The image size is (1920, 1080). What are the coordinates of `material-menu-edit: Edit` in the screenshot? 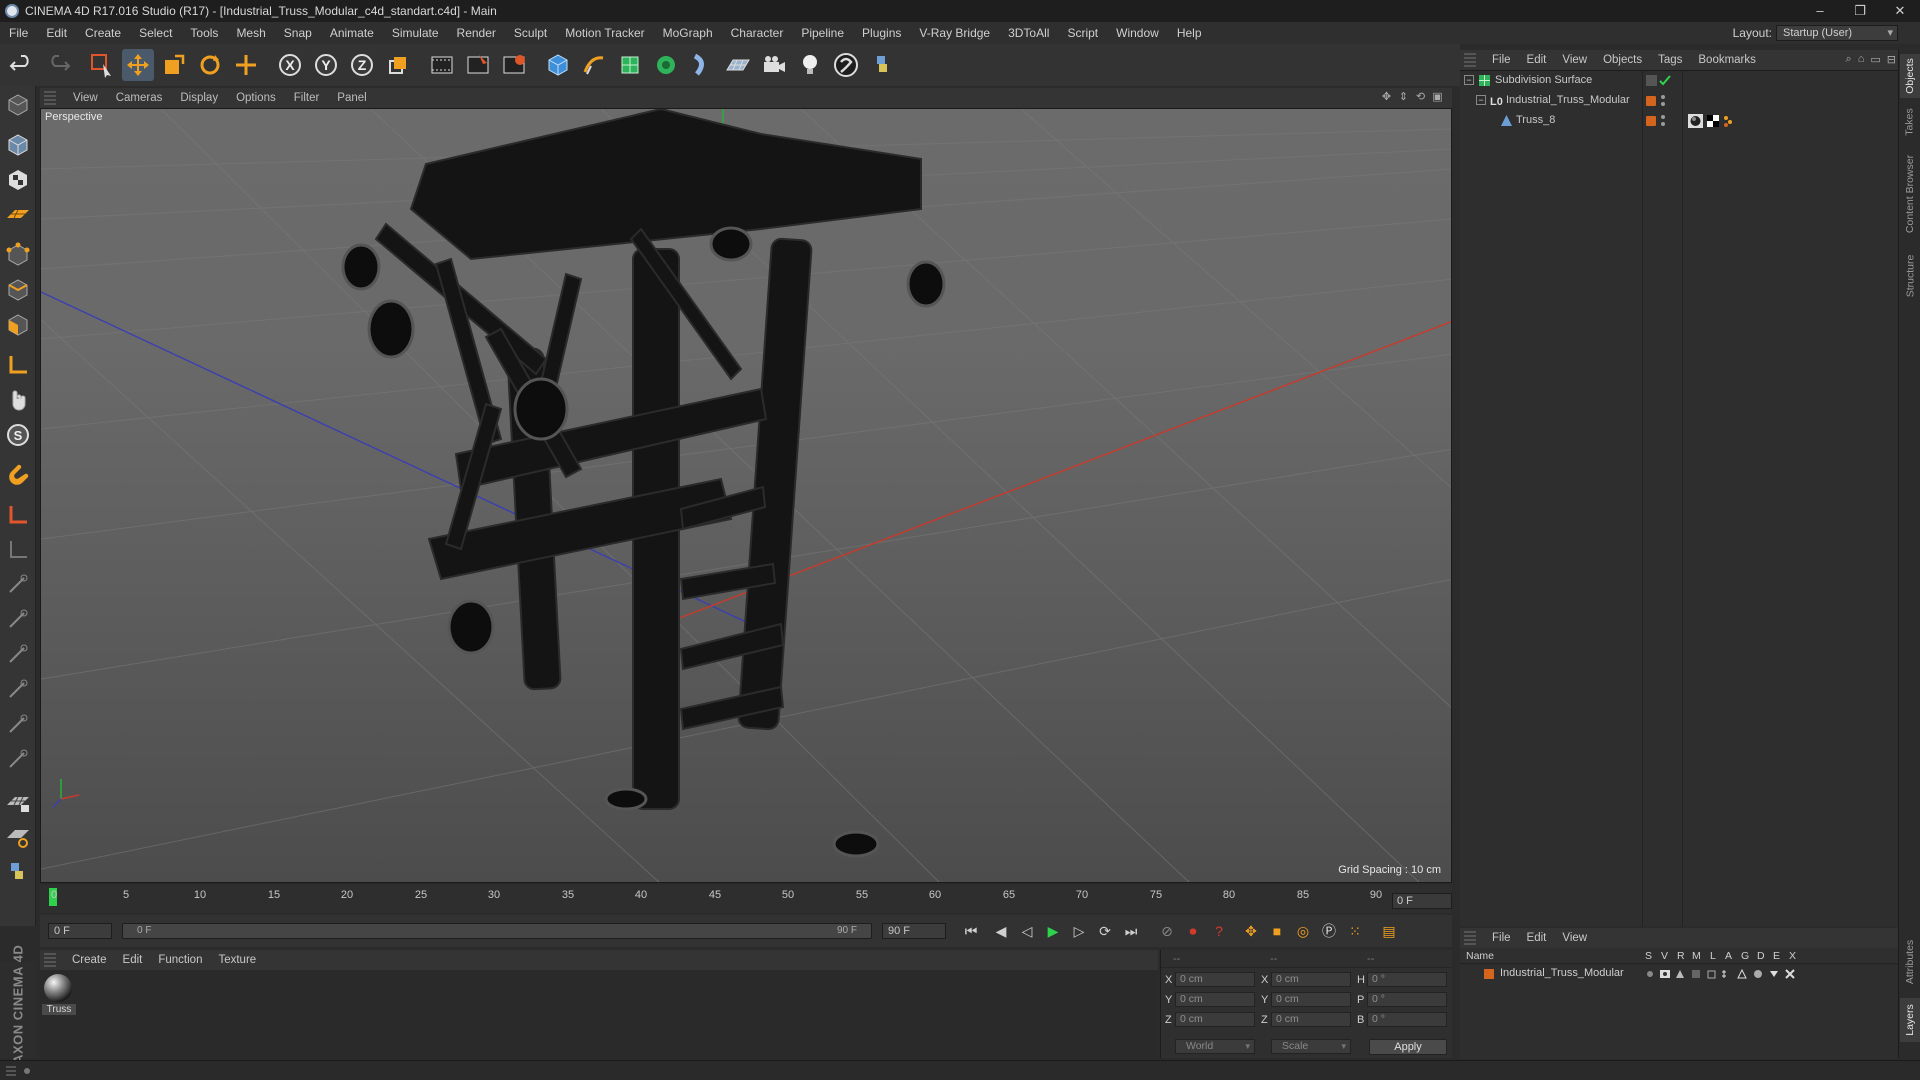 It's located at (133, 960).